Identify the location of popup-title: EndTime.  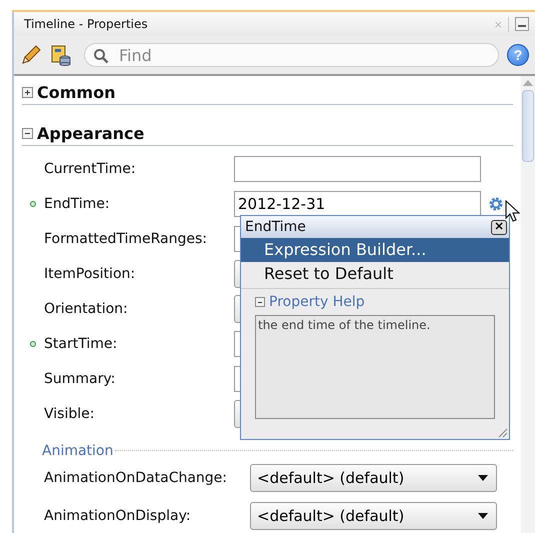
(275, 227).